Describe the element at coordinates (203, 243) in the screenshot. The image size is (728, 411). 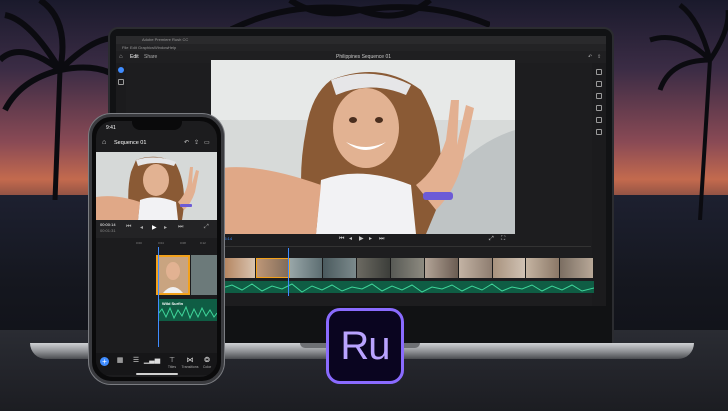
I see `ruler-tick: 0:12` at that location.